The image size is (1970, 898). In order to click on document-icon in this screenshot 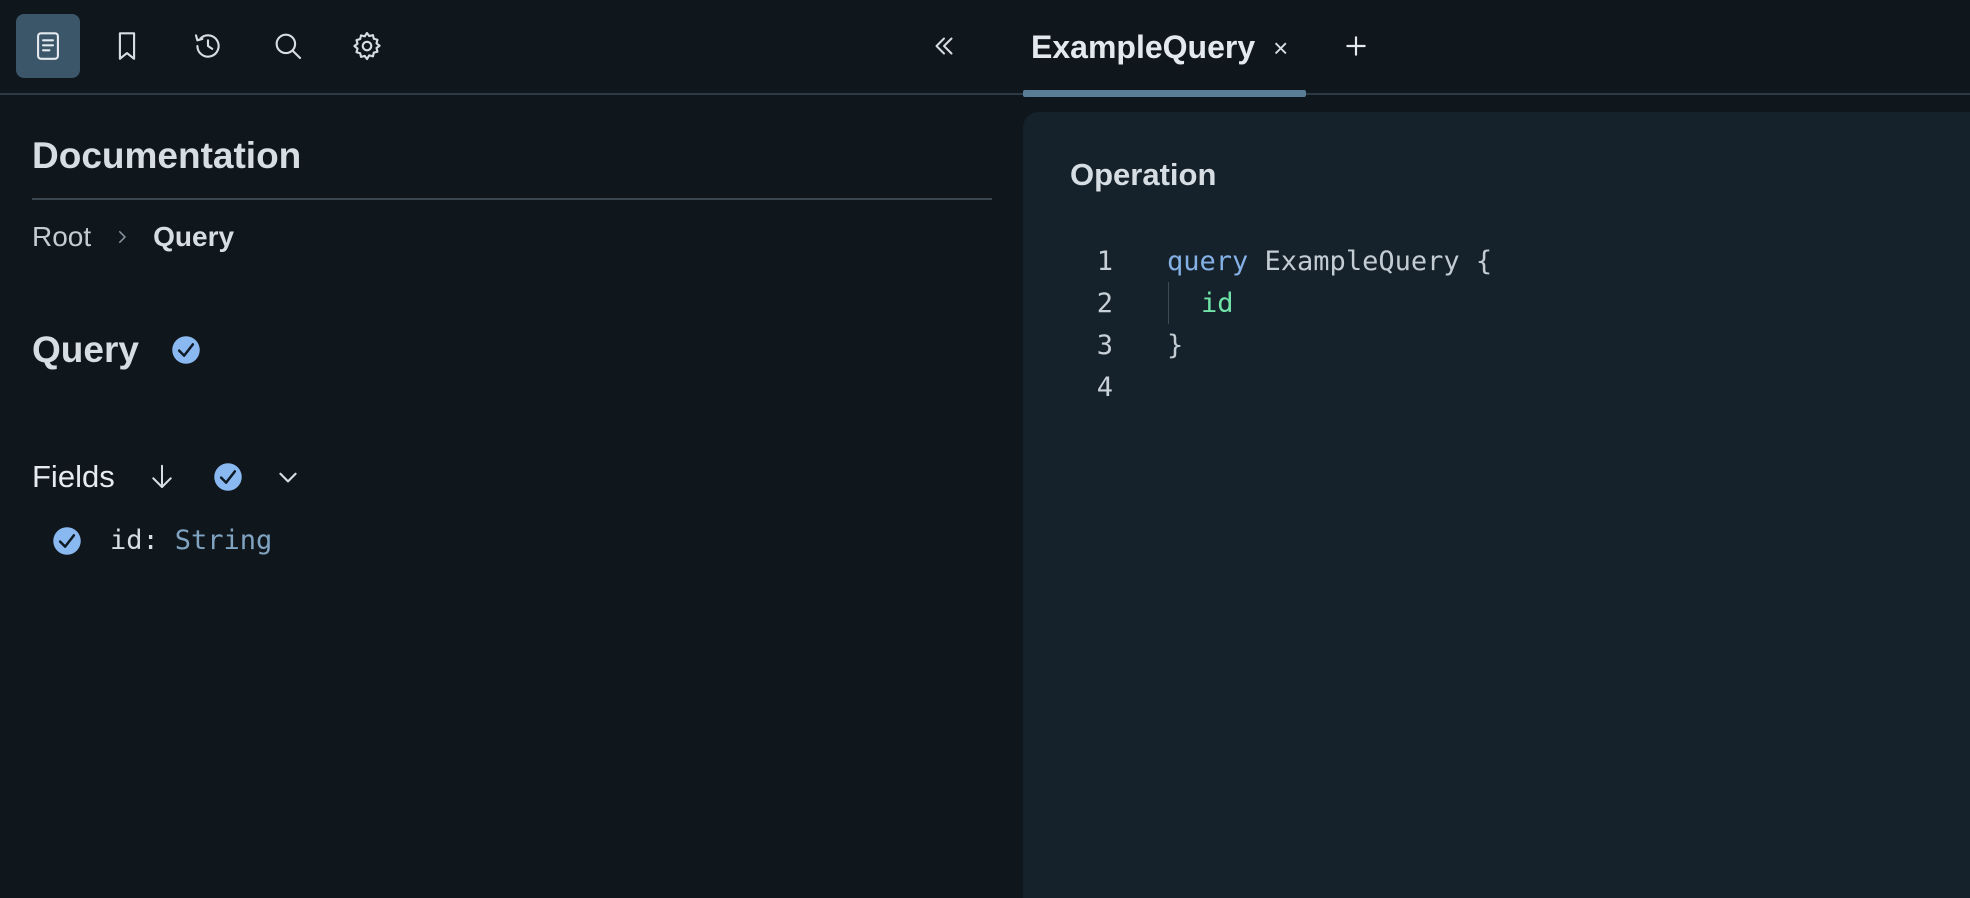, I will do `click(48, 46)`.